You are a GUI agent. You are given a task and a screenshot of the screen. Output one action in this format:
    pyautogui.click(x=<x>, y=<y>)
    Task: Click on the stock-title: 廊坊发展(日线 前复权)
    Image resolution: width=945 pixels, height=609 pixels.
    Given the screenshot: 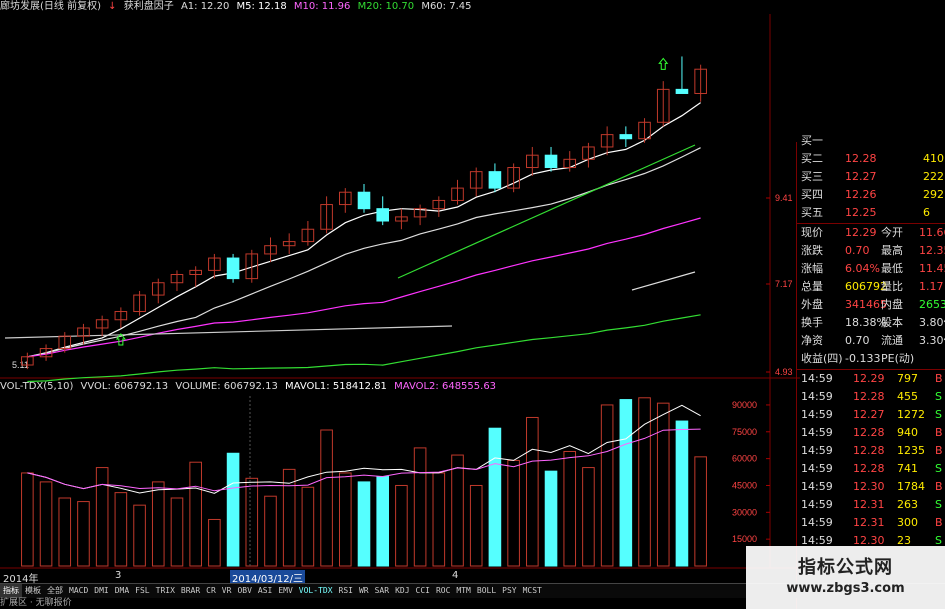 What is the action you would take?
    pyautogui.click(x=50, y=6)
    